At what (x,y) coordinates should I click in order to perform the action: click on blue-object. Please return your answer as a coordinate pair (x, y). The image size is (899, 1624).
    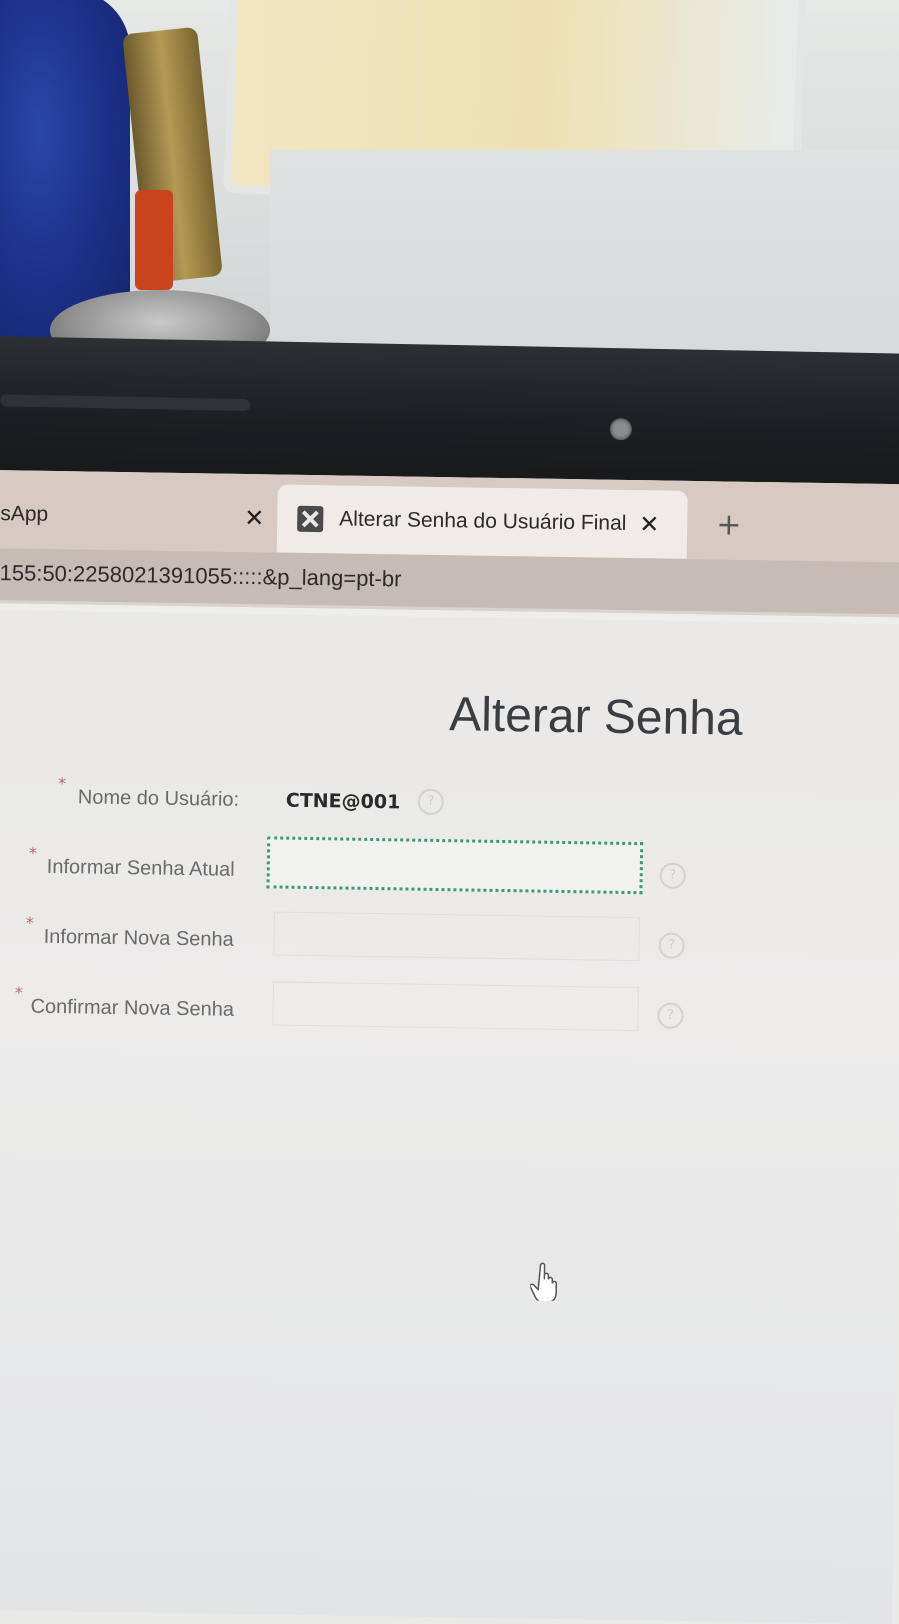
    Looking at the image, I should click on (65, 170).